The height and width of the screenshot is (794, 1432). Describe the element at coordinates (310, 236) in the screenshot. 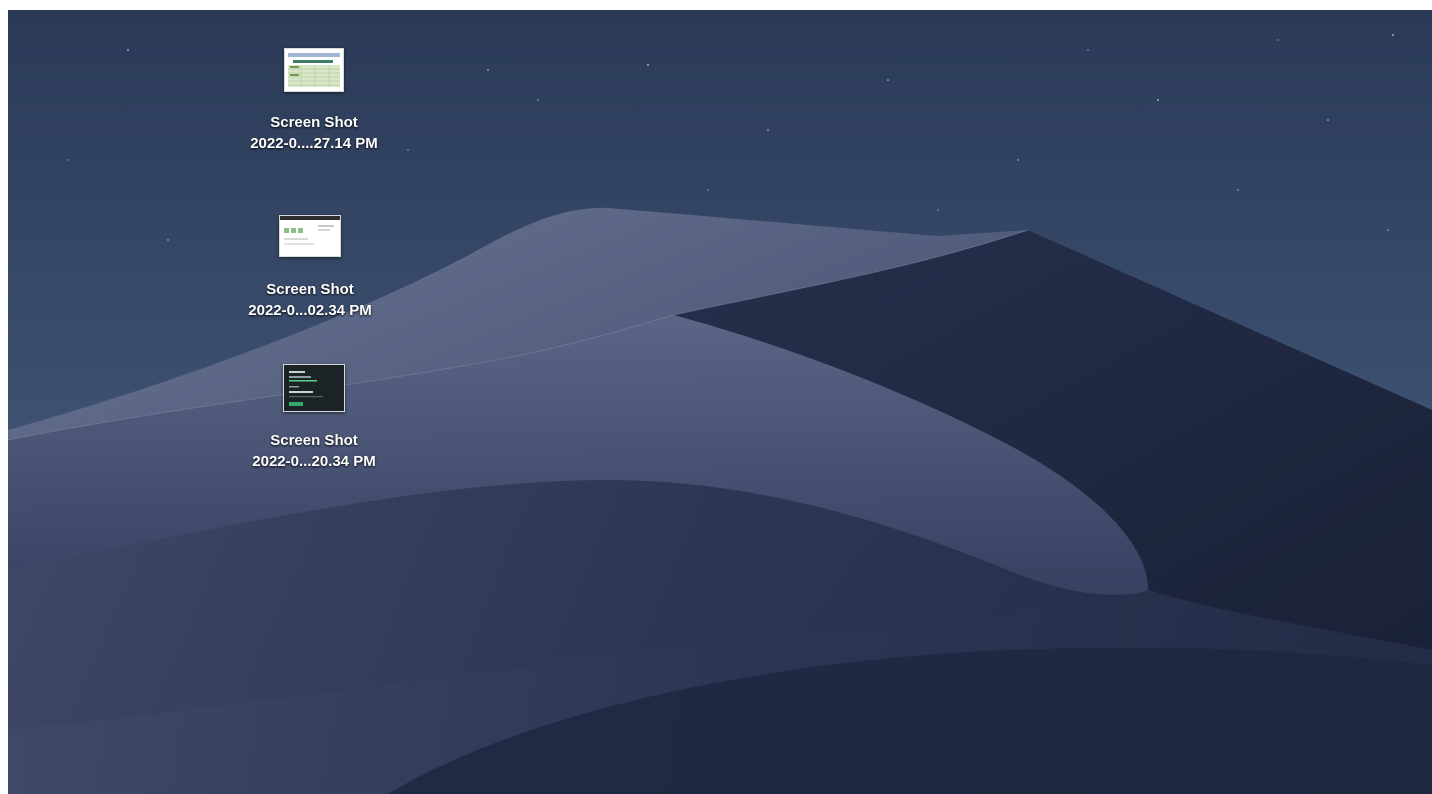

I see `webpage-preview-icon` at that location.